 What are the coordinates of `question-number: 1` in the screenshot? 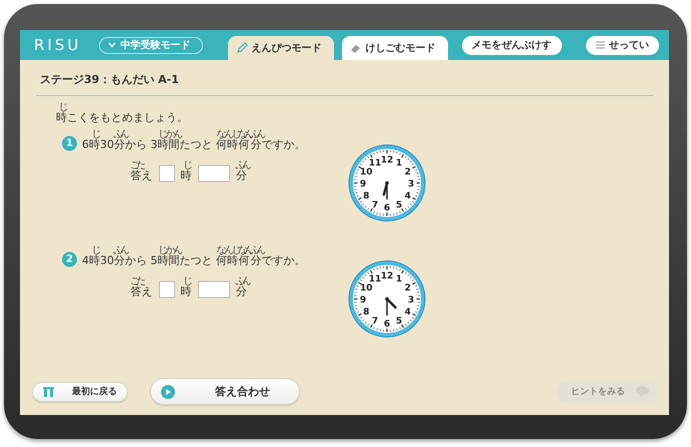 It's located at (69, 143).